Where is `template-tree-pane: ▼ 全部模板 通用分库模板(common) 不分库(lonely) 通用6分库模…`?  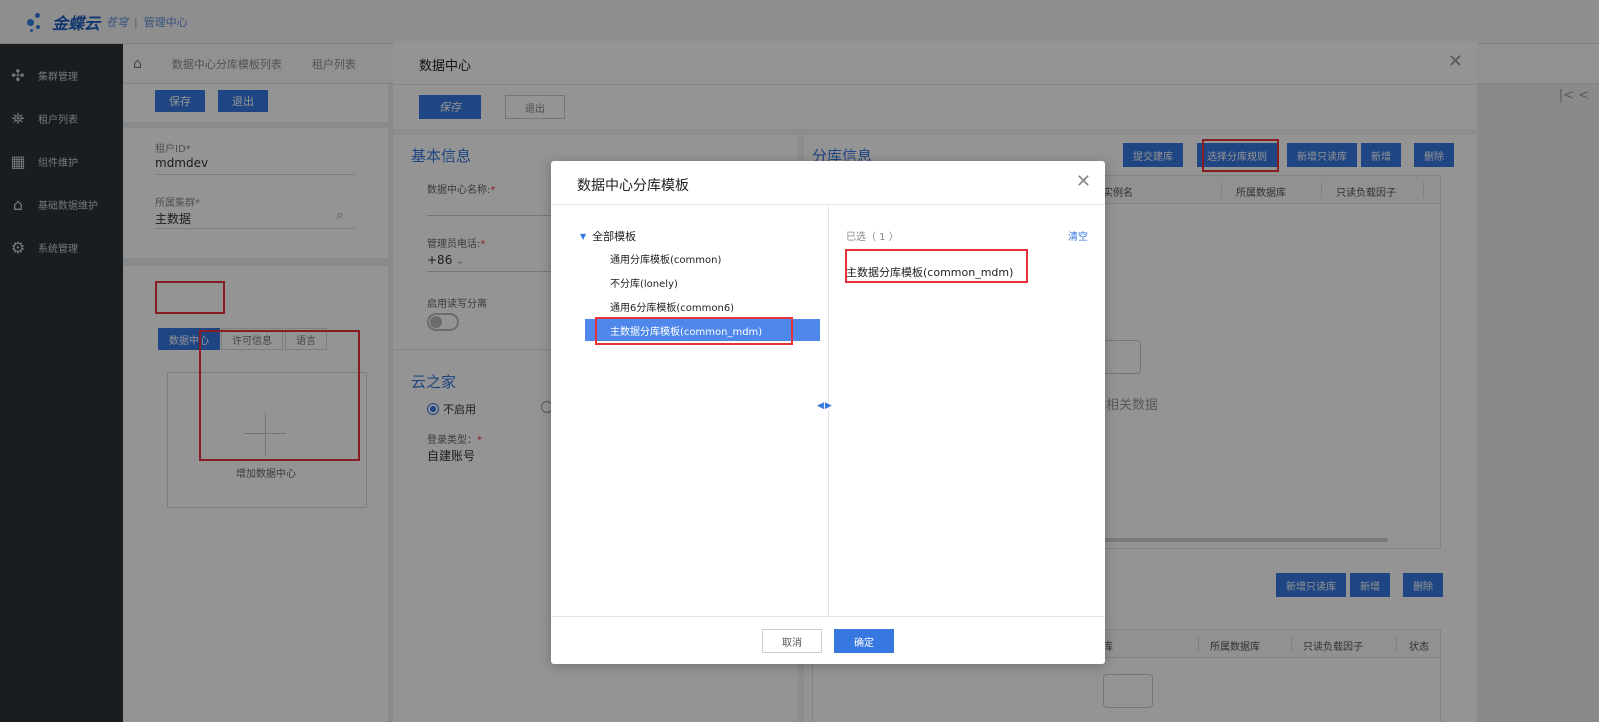
template-tree-pane: ▼ 全部模板 通用分库模板(common) 不分库(lonely) 通用6分库模… is located at coordinates (689, 411).